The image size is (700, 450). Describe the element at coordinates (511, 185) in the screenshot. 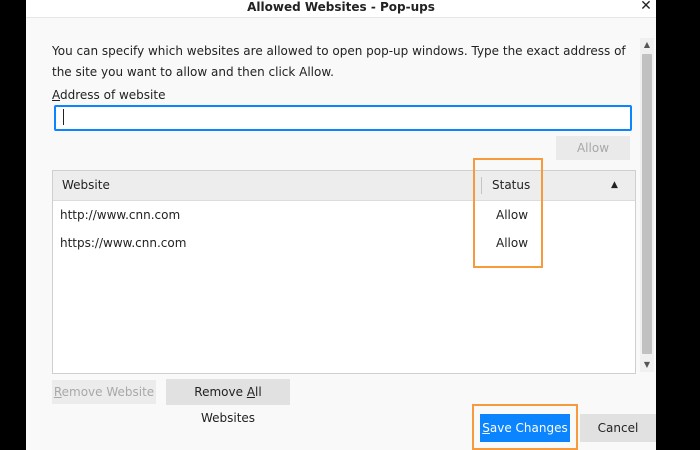

I see `column-header-status: Status` at that location.